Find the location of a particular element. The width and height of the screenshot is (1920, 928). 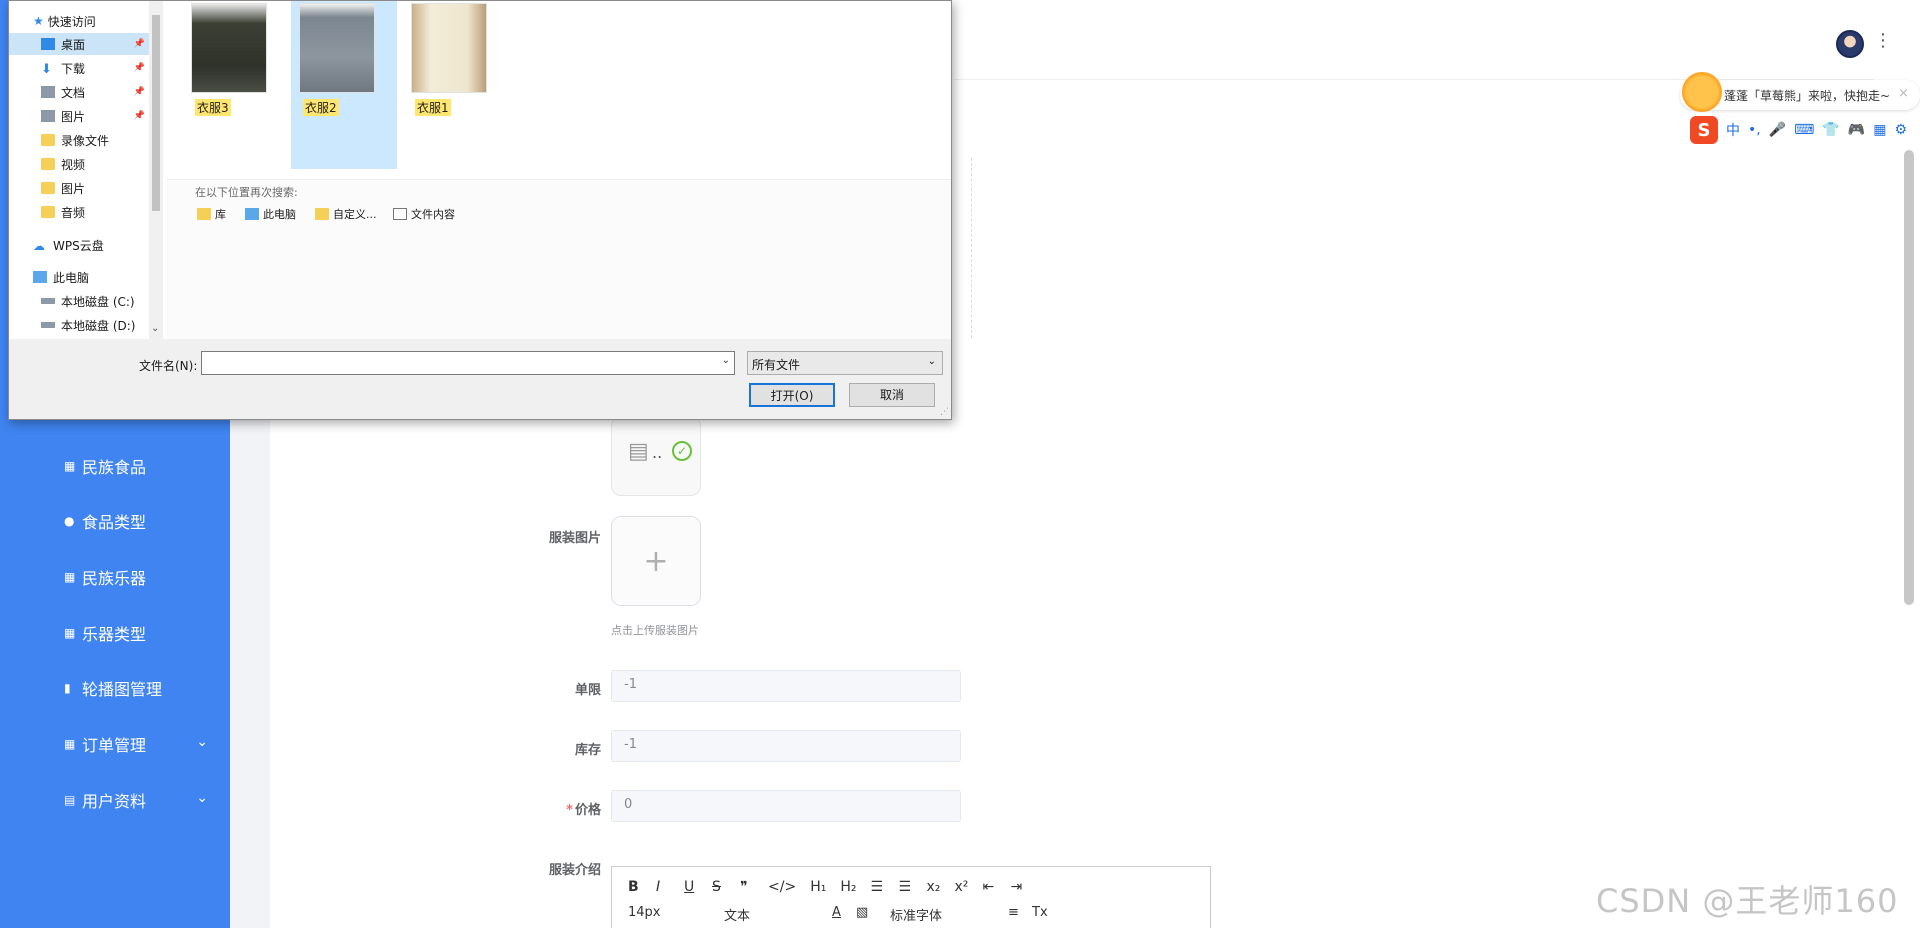

highlight-icon: ▧ is located at coordinates (868, 914).